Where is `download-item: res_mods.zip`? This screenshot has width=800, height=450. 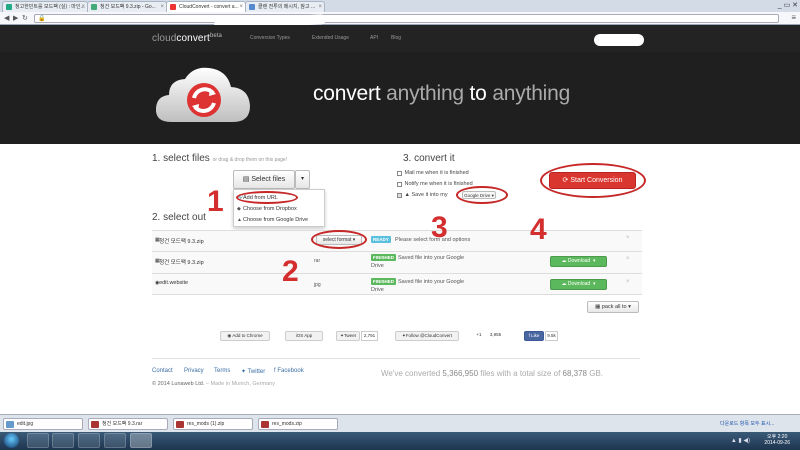
download-item: res_mods.zip is located at coordinates (298, 424).